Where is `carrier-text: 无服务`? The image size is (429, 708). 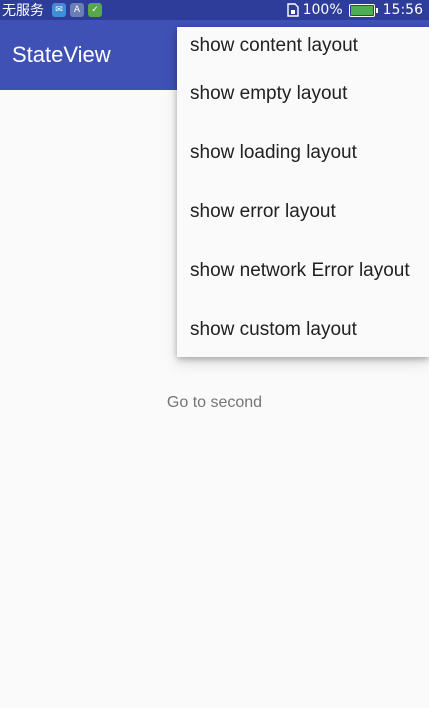
carrier-text: 无服务 is located at coordinates (23, 11).